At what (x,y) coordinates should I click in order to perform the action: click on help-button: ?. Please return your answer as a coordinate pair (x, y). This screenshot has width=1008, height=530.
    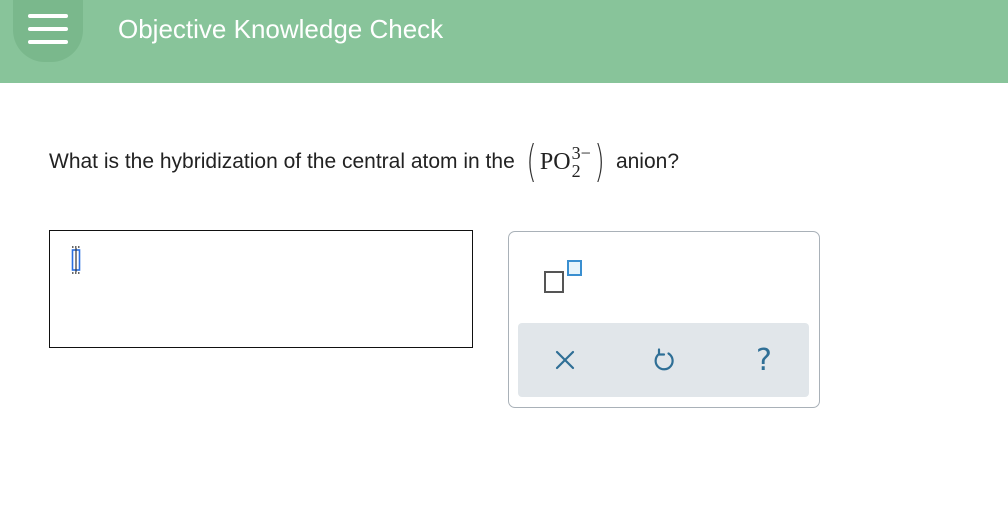
    Looking at the image, I should click on (764, 360).